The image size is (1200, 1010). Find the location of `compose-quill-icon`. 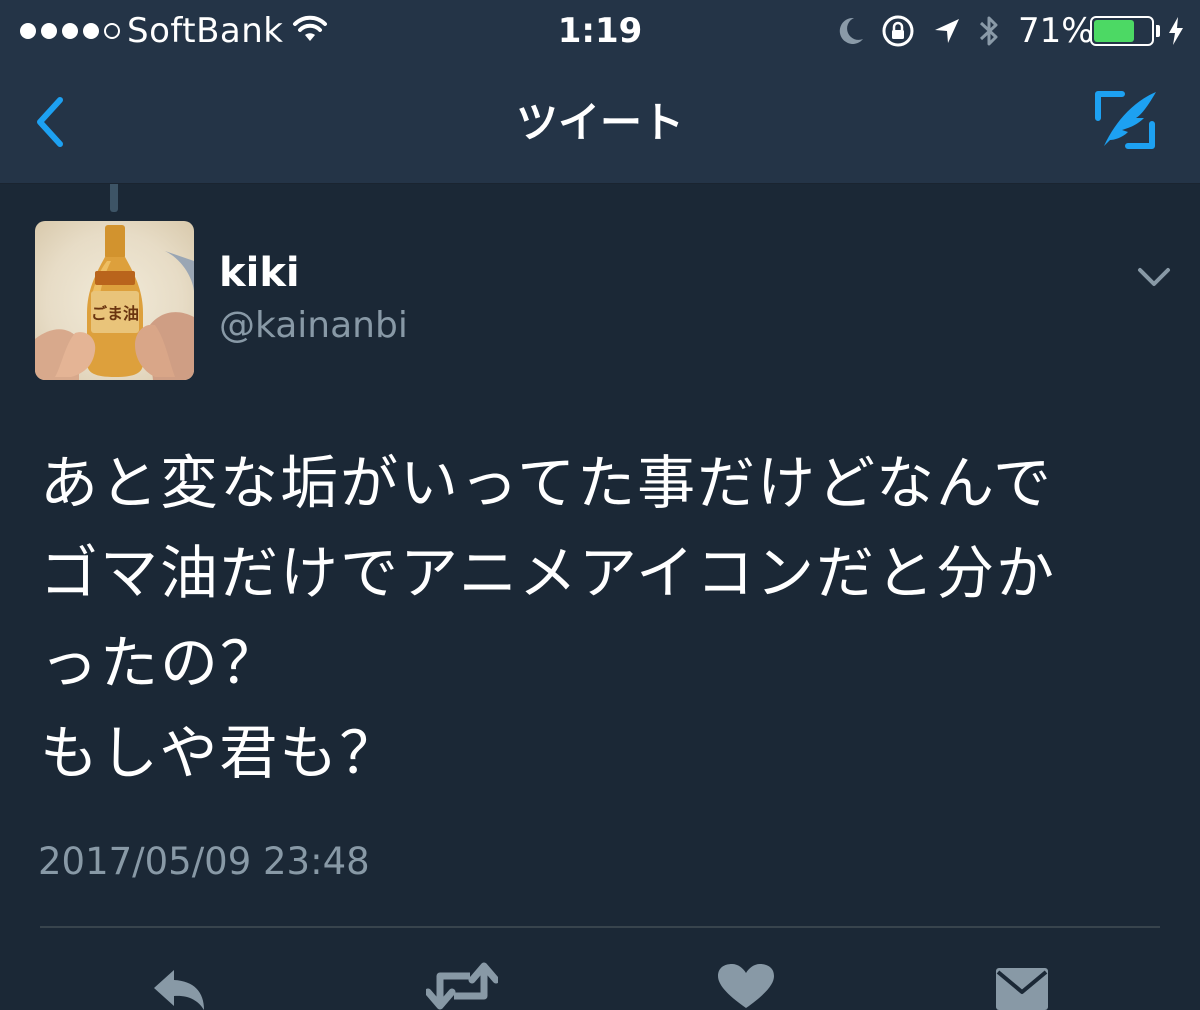

compose-quill-icon is located at coordinates (1125, 120).